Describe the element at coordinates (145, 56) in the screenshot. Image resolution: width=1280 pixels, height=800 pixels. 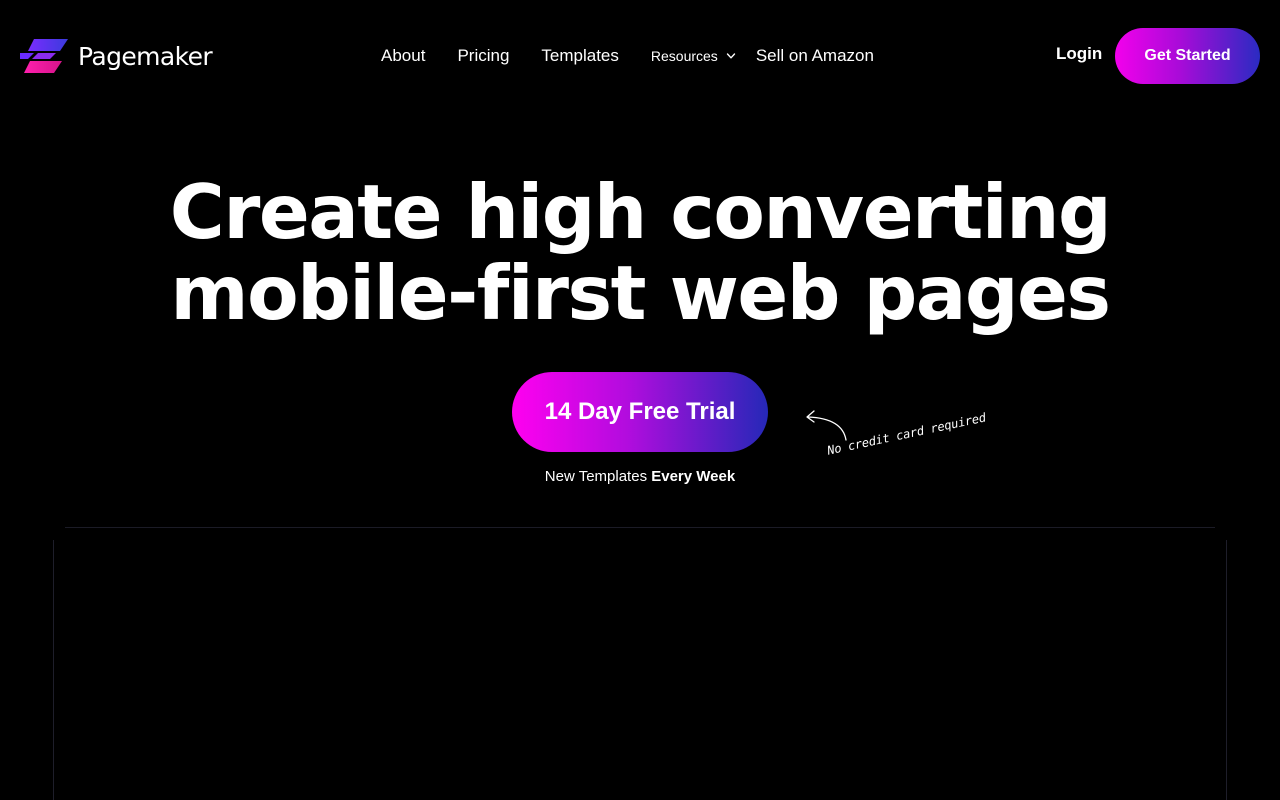
I see `logo-wordmark: Pagemaker` at that location.